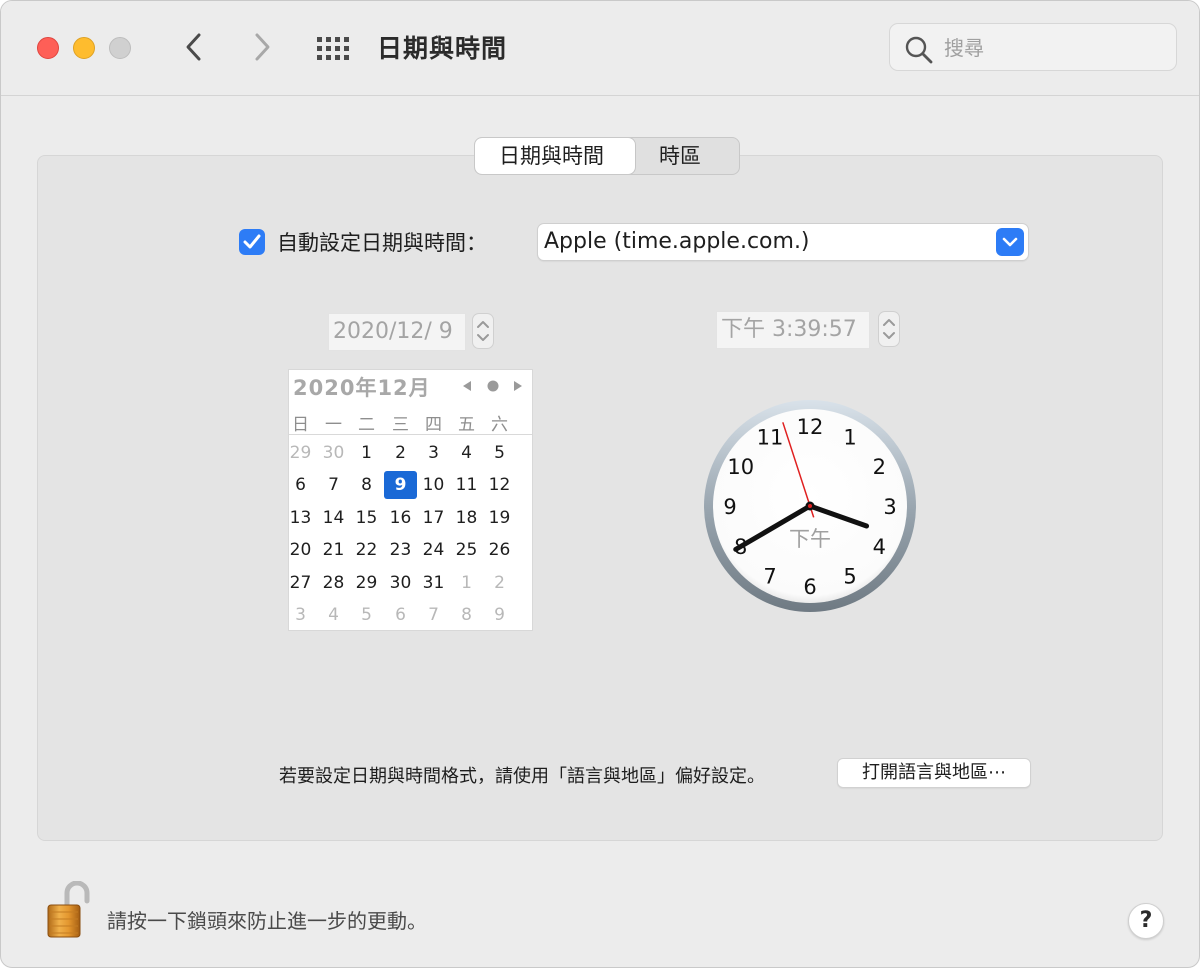  What do you see at coordinates (770, 438) in the screenshot?
I see `clock-number: 11` at bounding box center [770, 438].